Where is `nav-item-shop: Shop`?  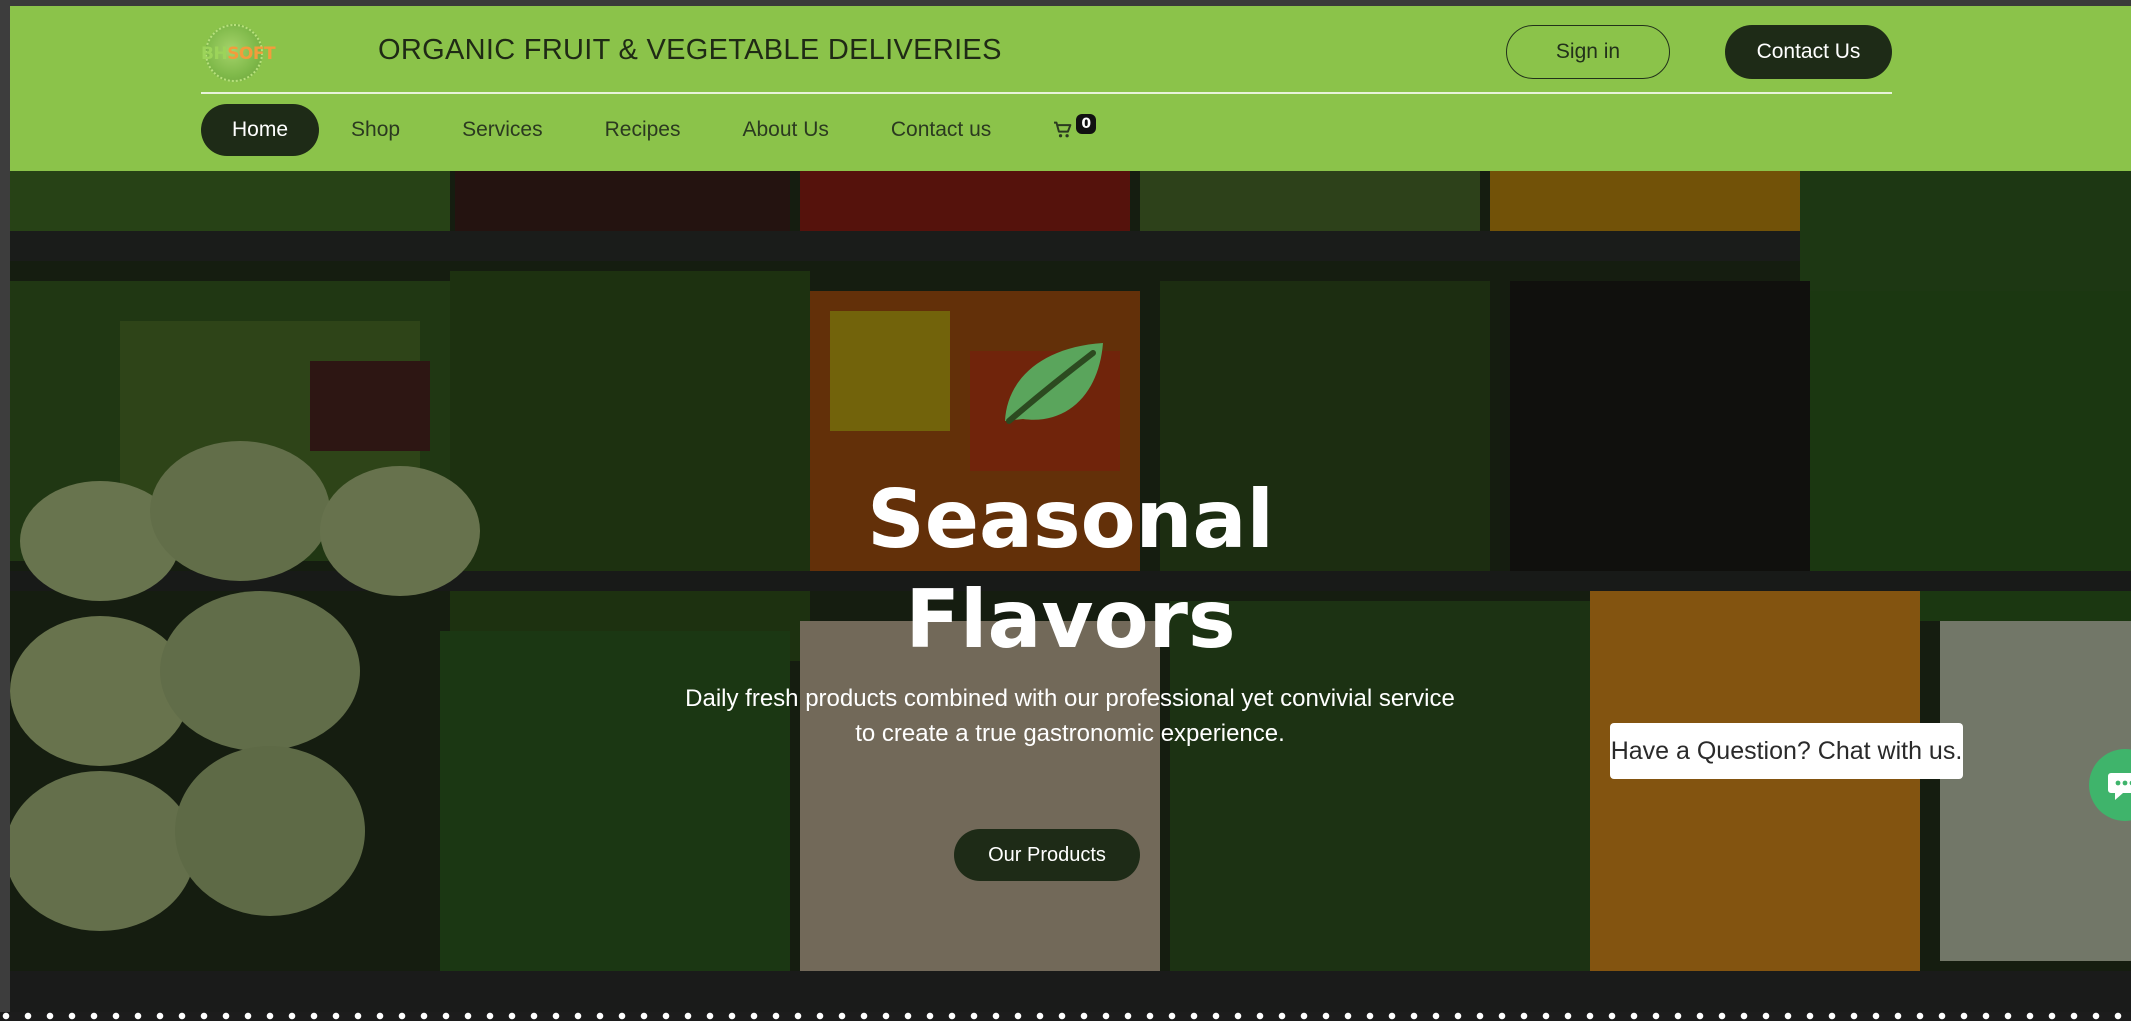 nav-item-shop: Shop is located at coordinates (375, 130).